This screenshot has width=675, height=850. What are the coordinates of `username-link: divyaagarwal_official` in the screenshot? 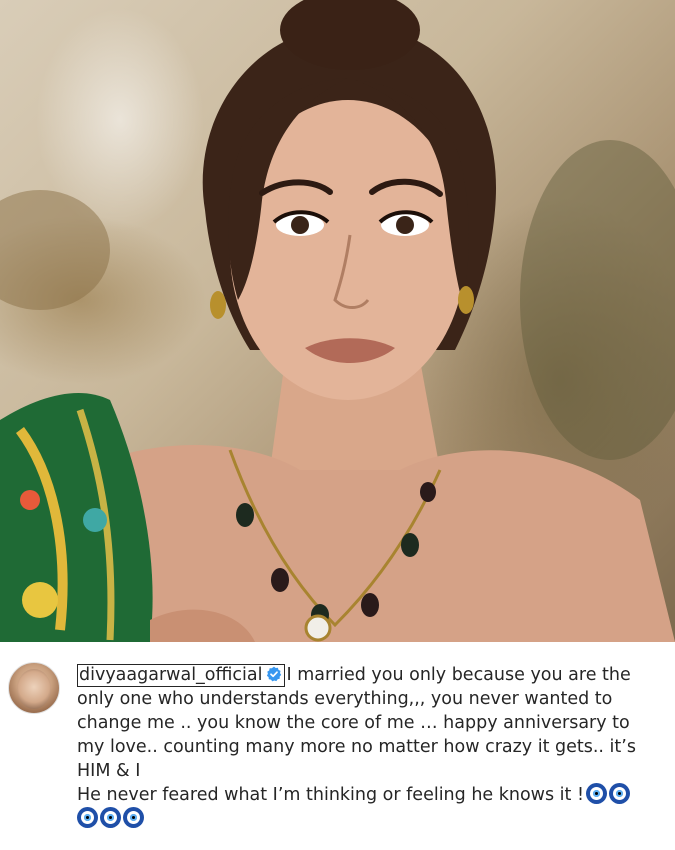 It's located at (181, 675).